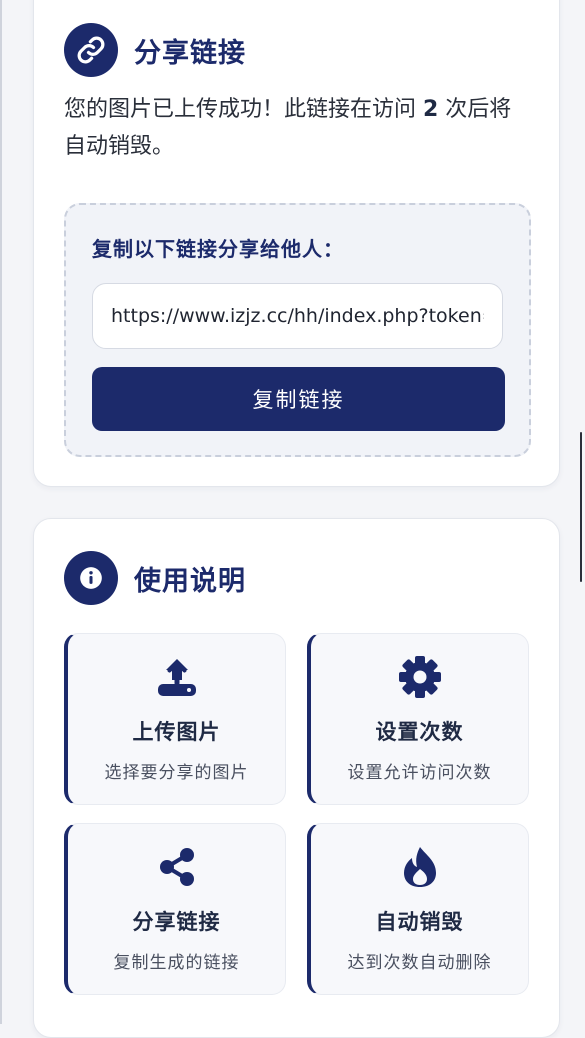 Image resolution: width=585 pixels, height=1038 pixels. I want to click on step-title: 自动销毁, so click(419, 922).